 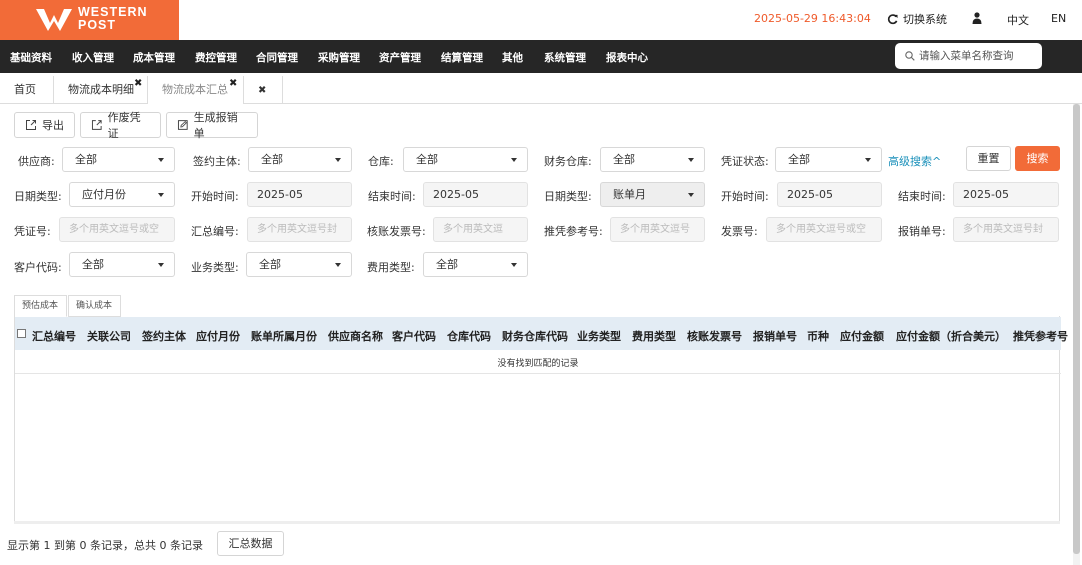 I want to click on nav-item-expense-control: 费控管理, so click(x=216, y=57).